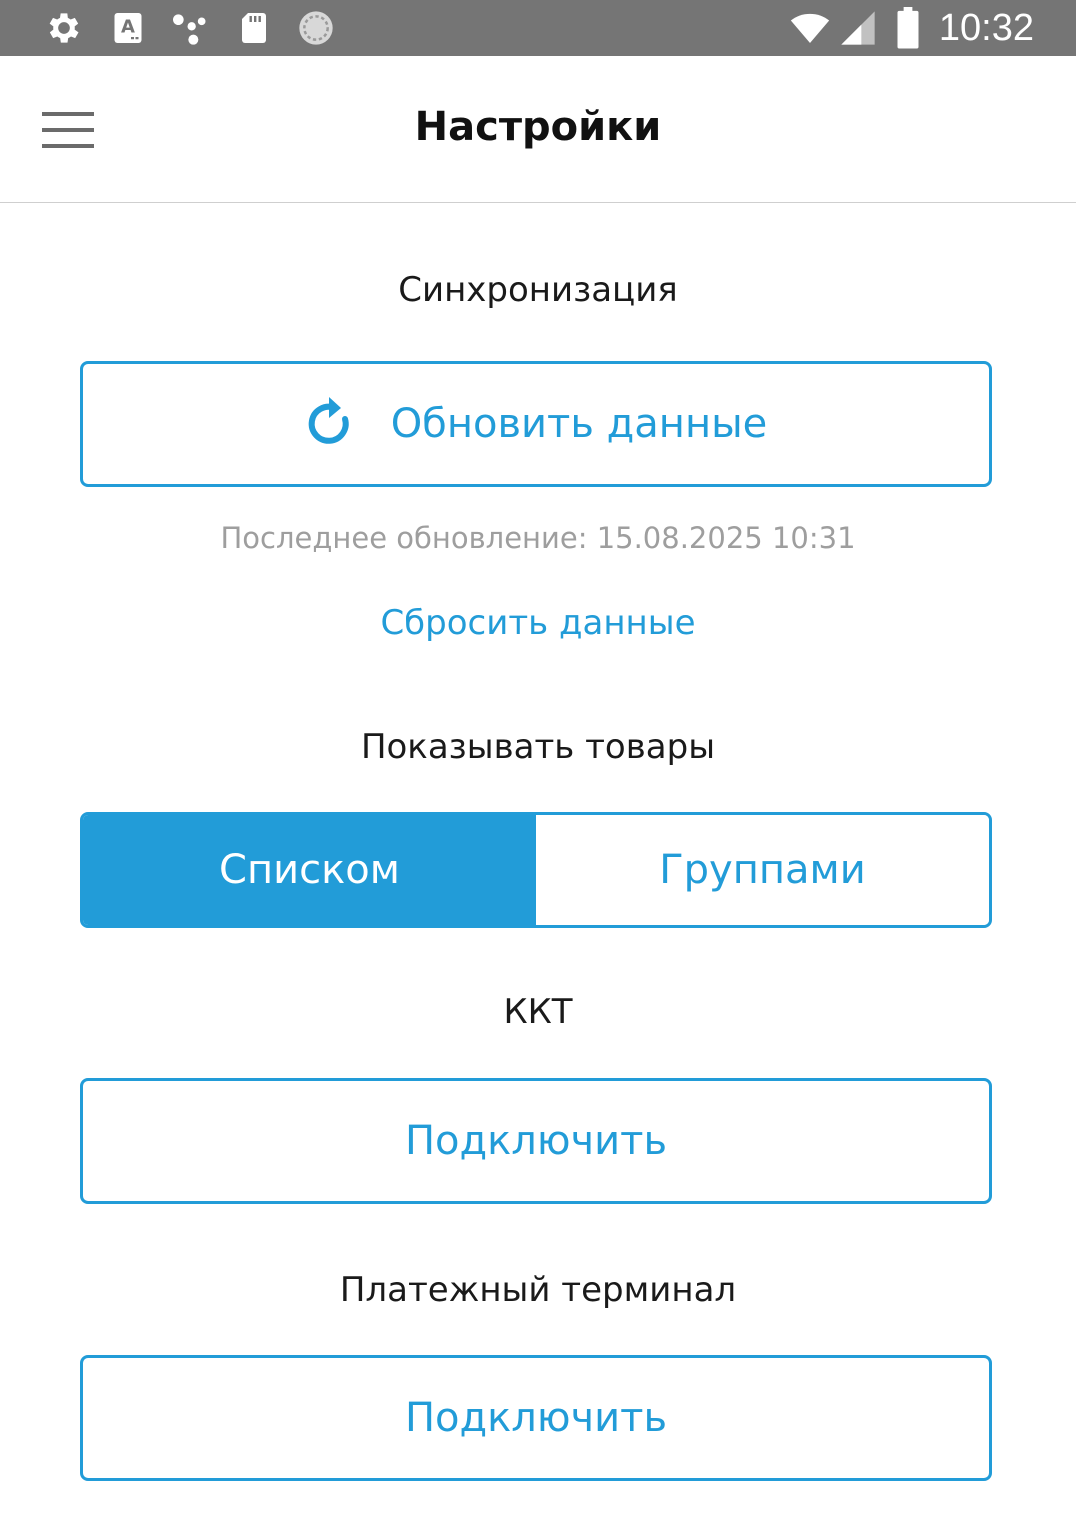 The height and width of the screenshot is (1538, 1076). I want to click on signal-icon, so click(858, 28).